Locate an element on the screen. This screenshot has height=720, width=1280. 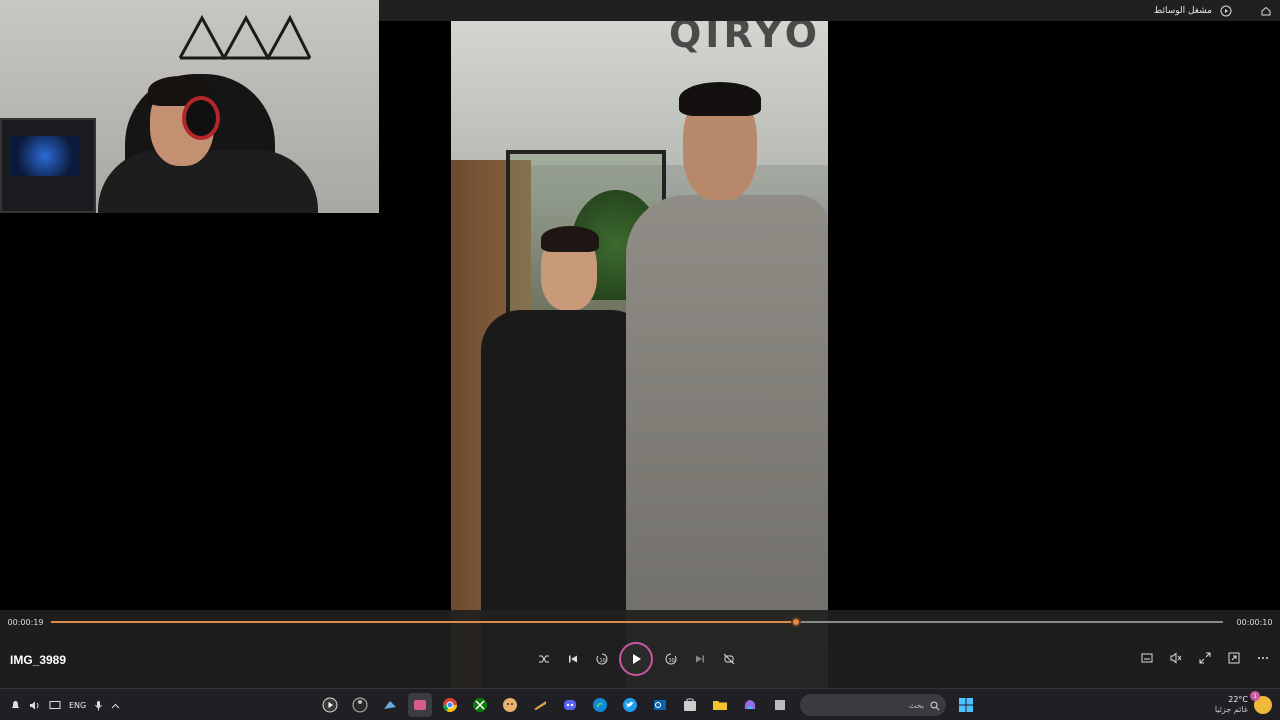
media-player-active-app-icon is located at coordinates (420, 705).